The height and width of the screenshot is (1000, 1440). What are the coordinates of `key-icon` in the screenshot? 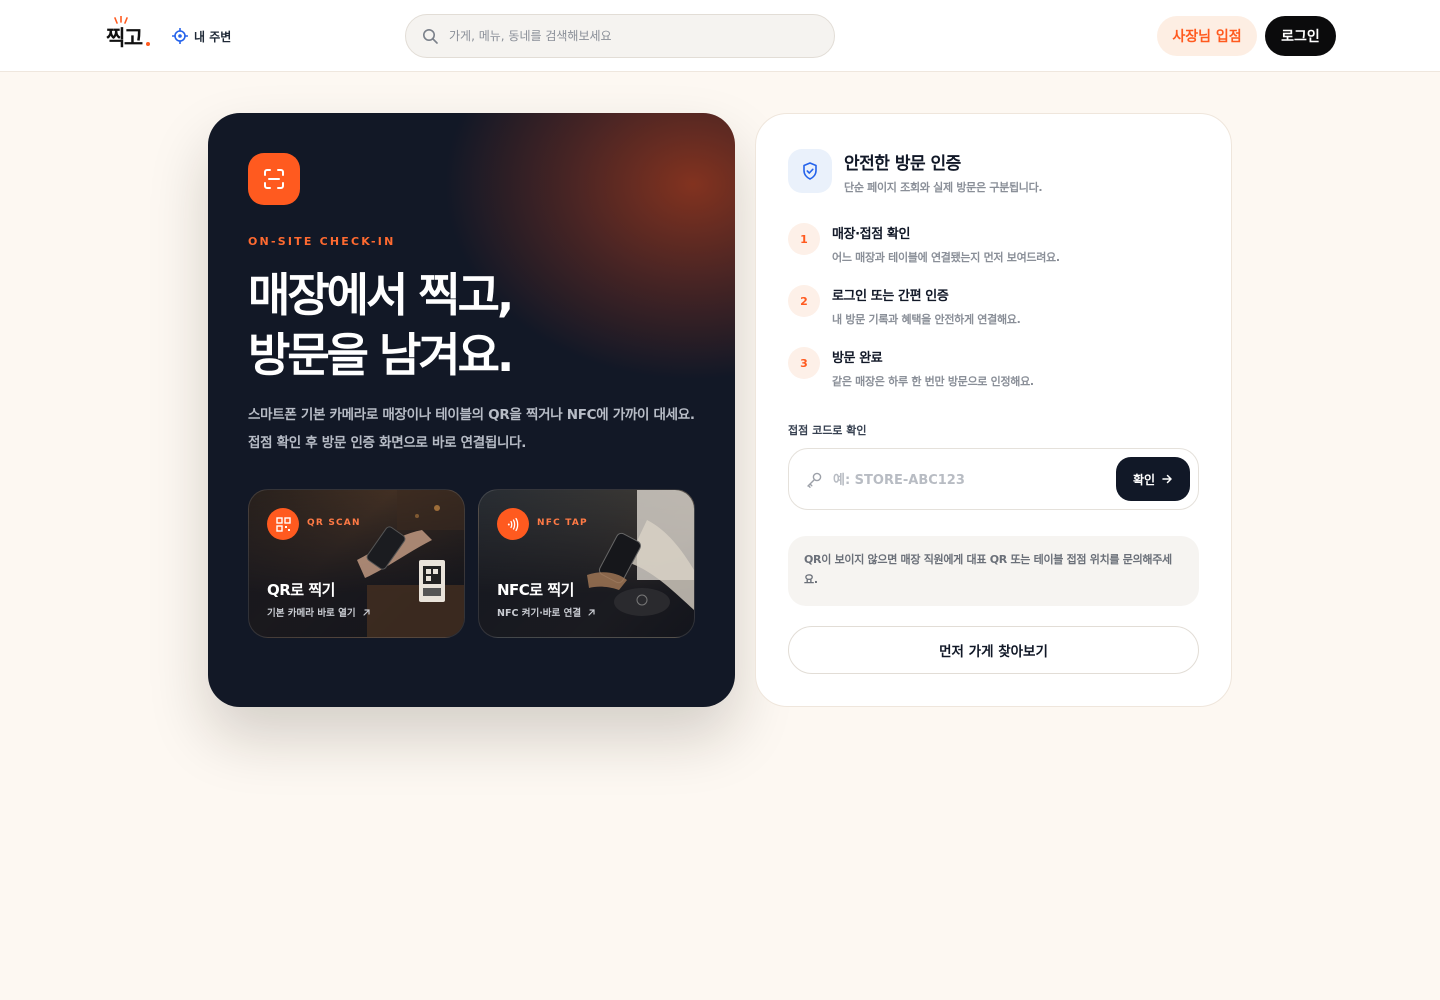 It's located at (814, 480).